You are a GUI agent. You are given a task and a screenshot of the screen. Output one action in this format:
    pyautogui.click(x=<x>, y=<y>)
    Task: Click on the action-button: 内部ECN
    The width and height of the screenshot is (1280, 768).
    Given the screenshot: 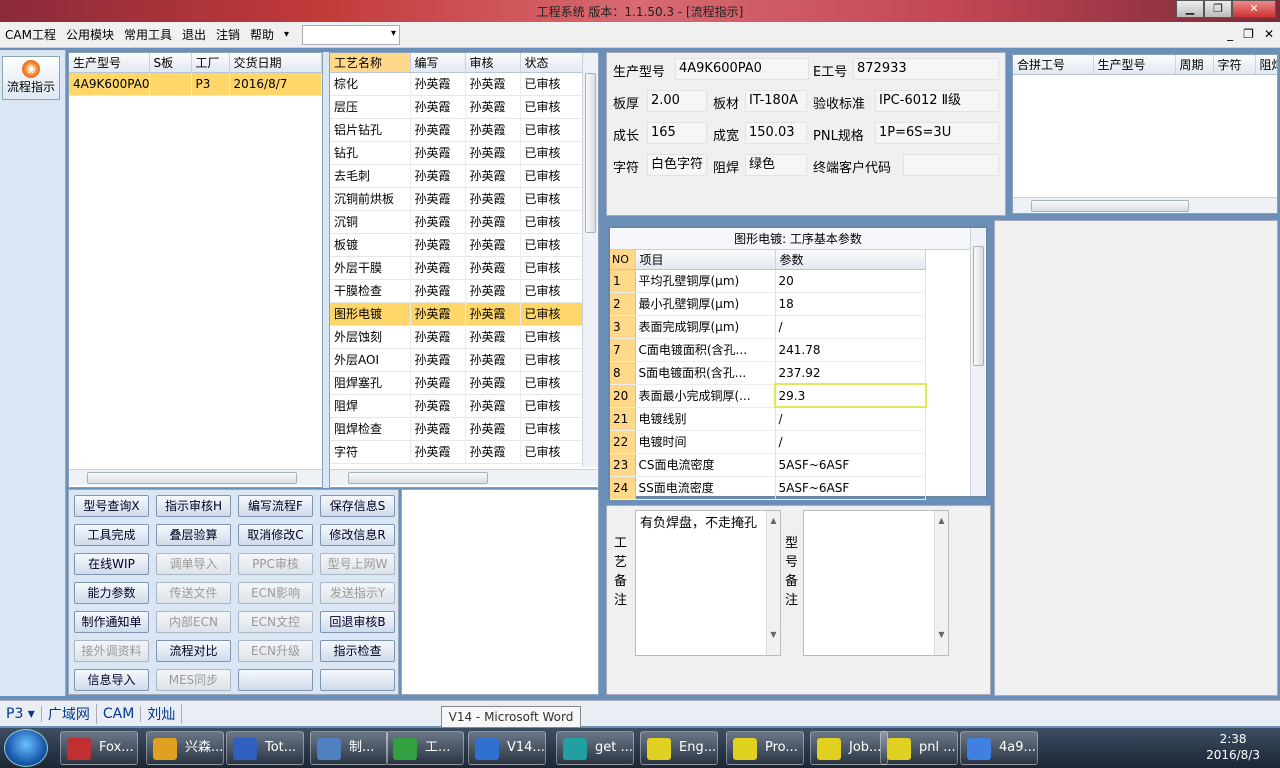 What is the action you would take?
    pyautogui.click(x=193, y=622)
    